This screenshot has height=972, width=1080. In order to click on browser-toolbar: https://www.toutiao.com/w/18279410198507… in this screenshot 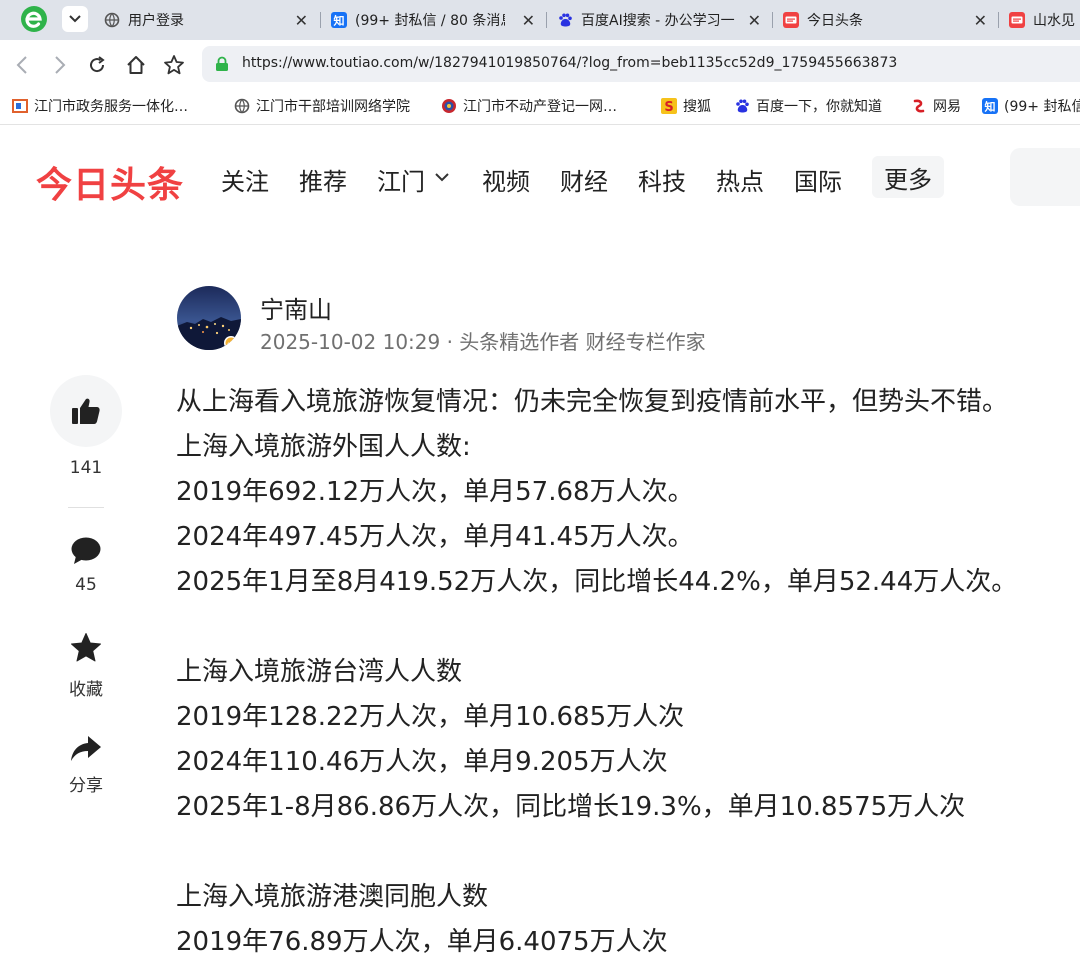, I will do `click(540, 64)`.